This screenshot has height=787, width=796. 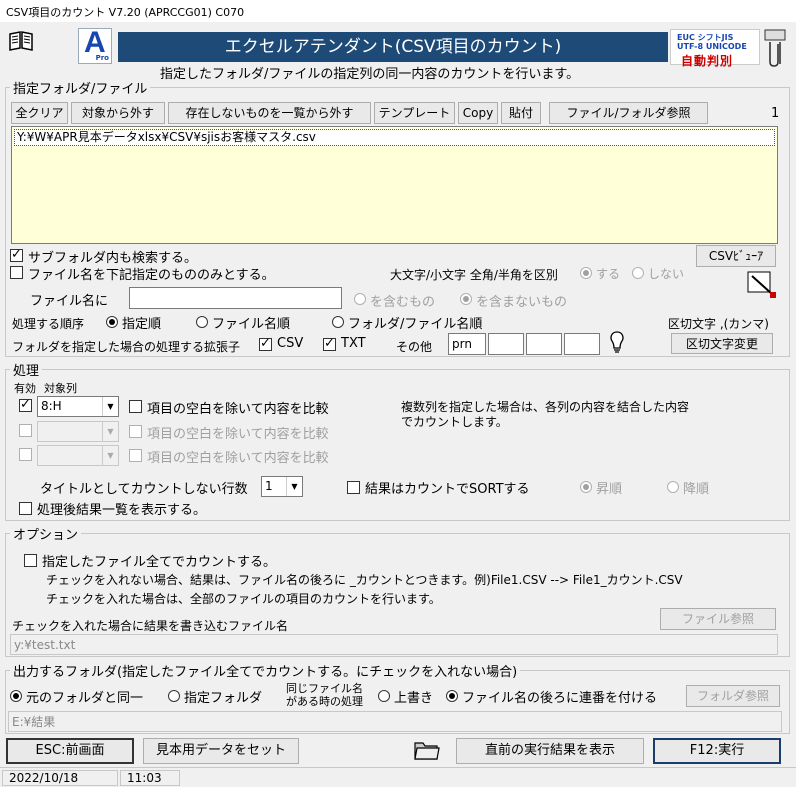 What do you see at coordinates (112, 322) in the screenshot?
I see `order-specified-radio` at bounding box center [112, 322].